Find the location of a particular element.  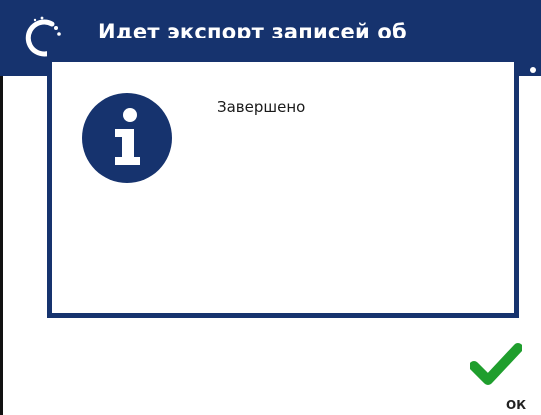

ok-button: ОК is located at coordinates (498, 377).